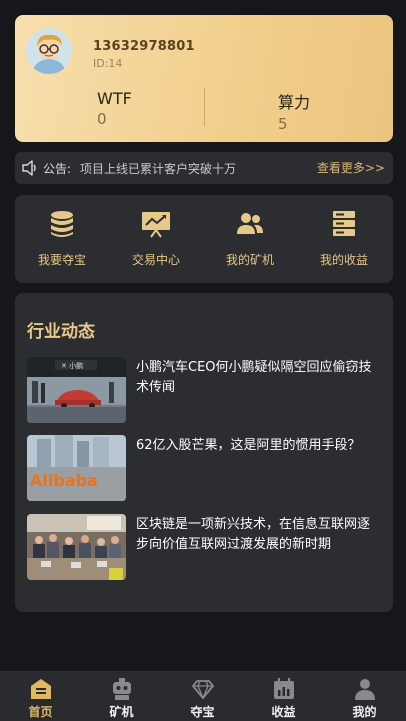  I want to click on menu-item-trading: 交易中心, so click(156, 239).